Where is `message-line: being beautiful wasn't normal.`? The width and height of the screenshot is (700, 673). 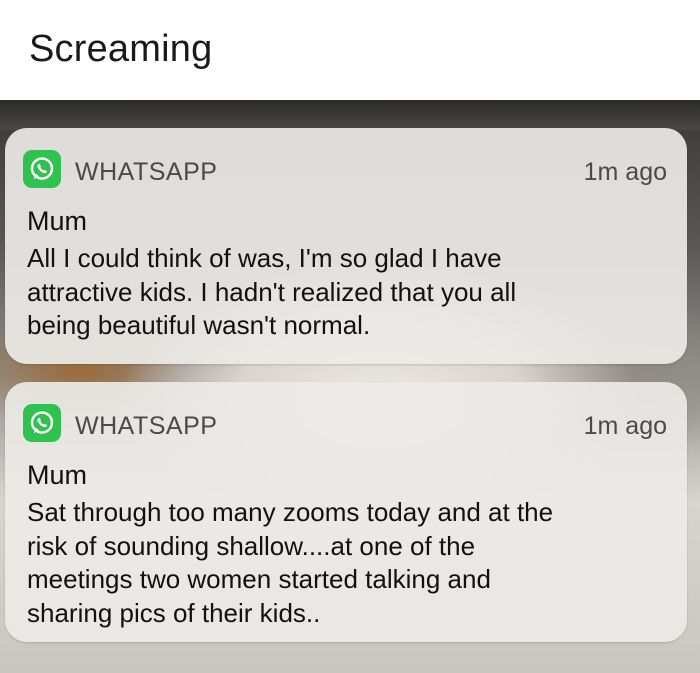 message-line: being beautiful wasn't normal. is located at coordinates (199, 325).